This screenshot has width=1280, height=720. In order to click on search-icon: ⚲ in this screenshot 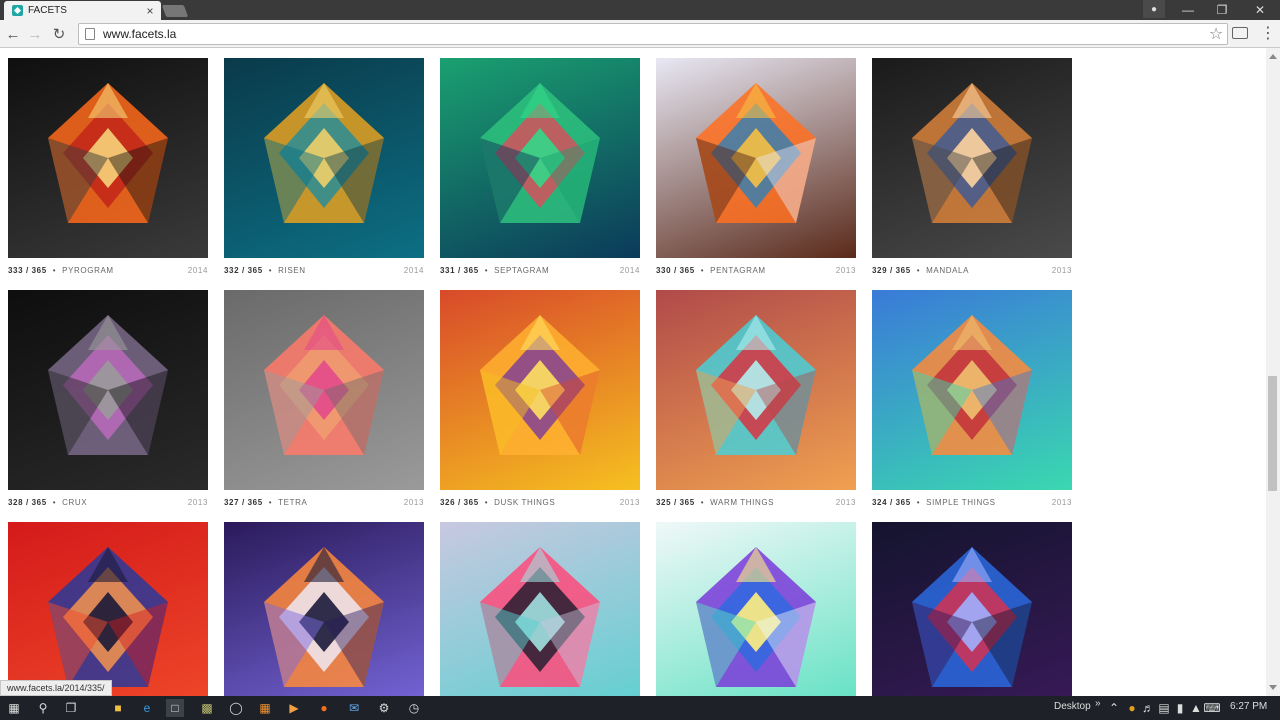, I will do `click(43, 708)`.